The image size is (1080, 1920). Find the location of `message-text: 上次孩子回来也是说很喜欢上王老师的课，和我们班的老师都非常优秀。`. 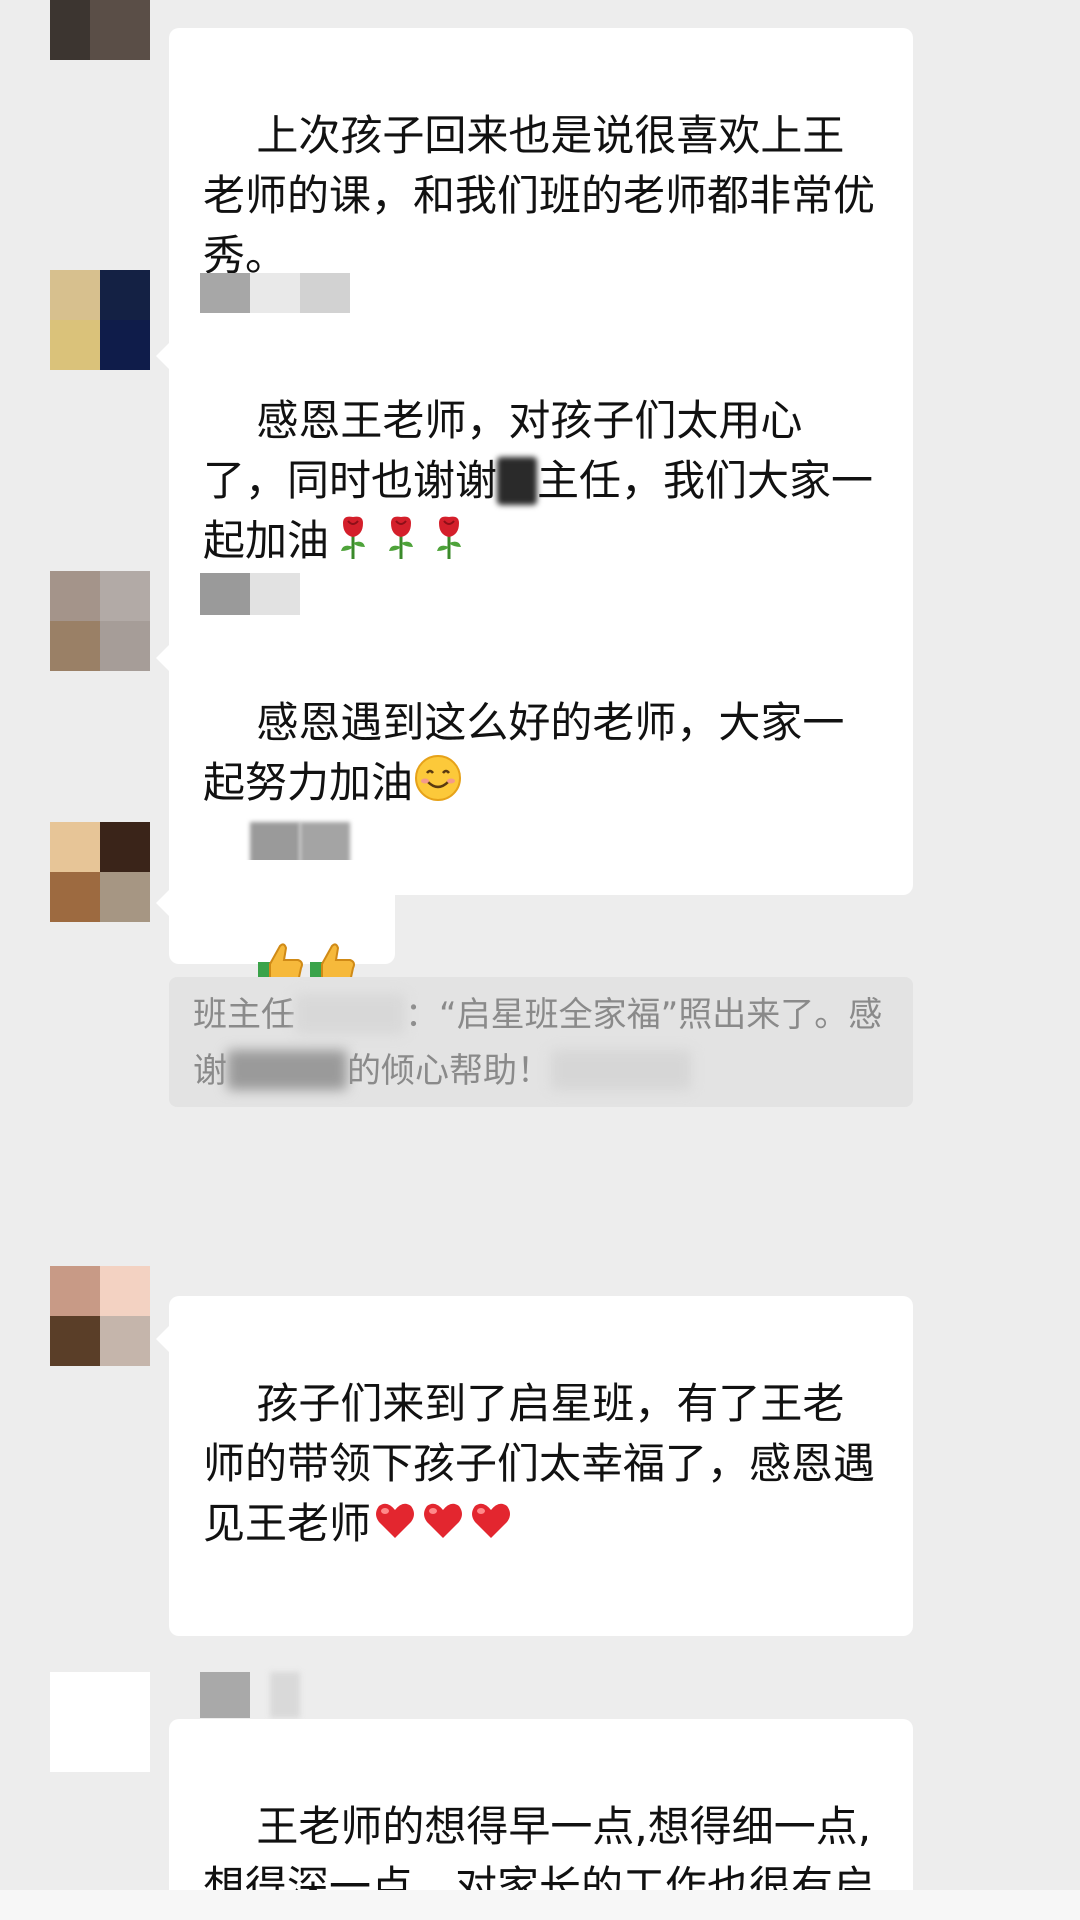

message-text: 上次孩子回来也是说很喜欢上王老师的课，和我们班的老师都非常优秀。 is located at coordinates (539, 195).